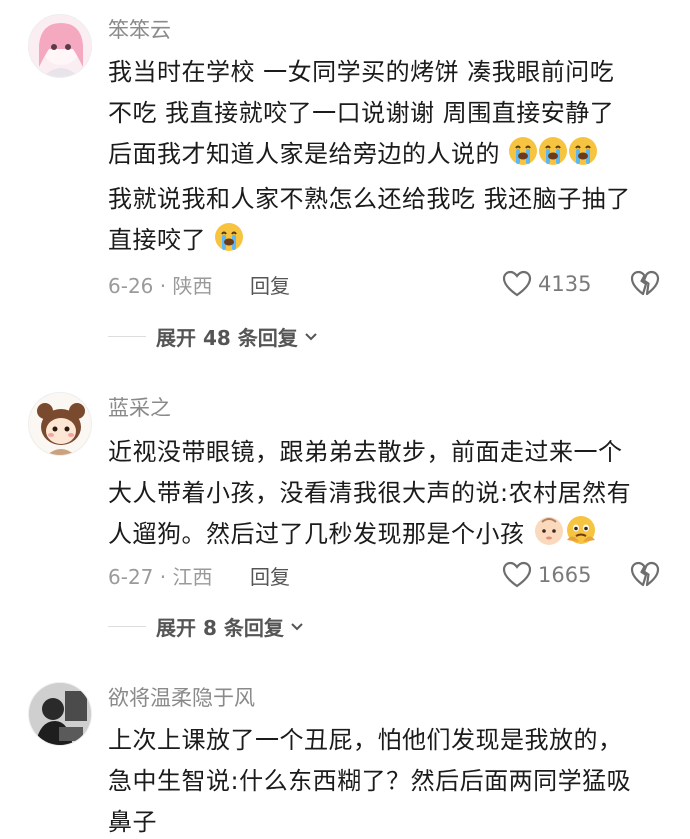  I want to click on comment-line: 急中生智说:什么东西糊了？然后后面两同学猛吸, so click(370, 781).